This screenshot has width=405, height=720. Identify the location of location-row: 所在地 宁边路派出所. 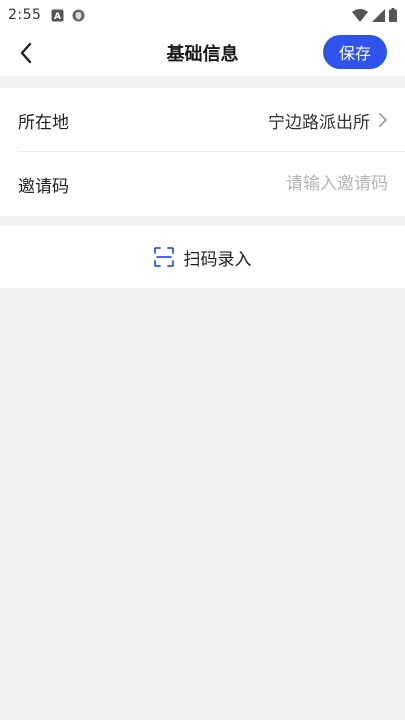
(203, 120).